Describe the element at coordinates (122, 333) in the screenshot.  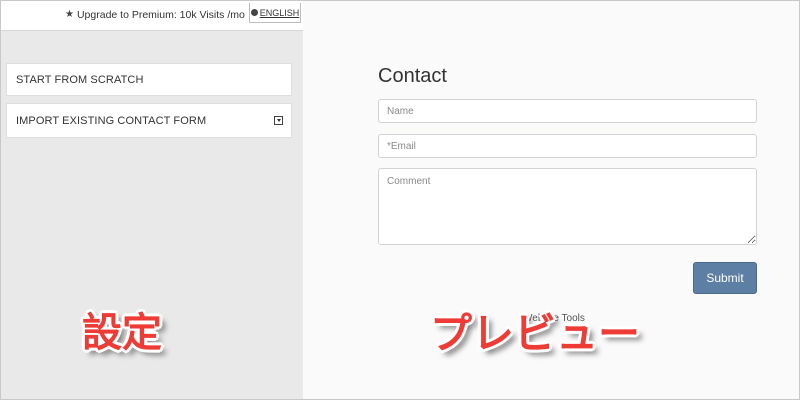
I see `settings-annotation: 設定` at that location.